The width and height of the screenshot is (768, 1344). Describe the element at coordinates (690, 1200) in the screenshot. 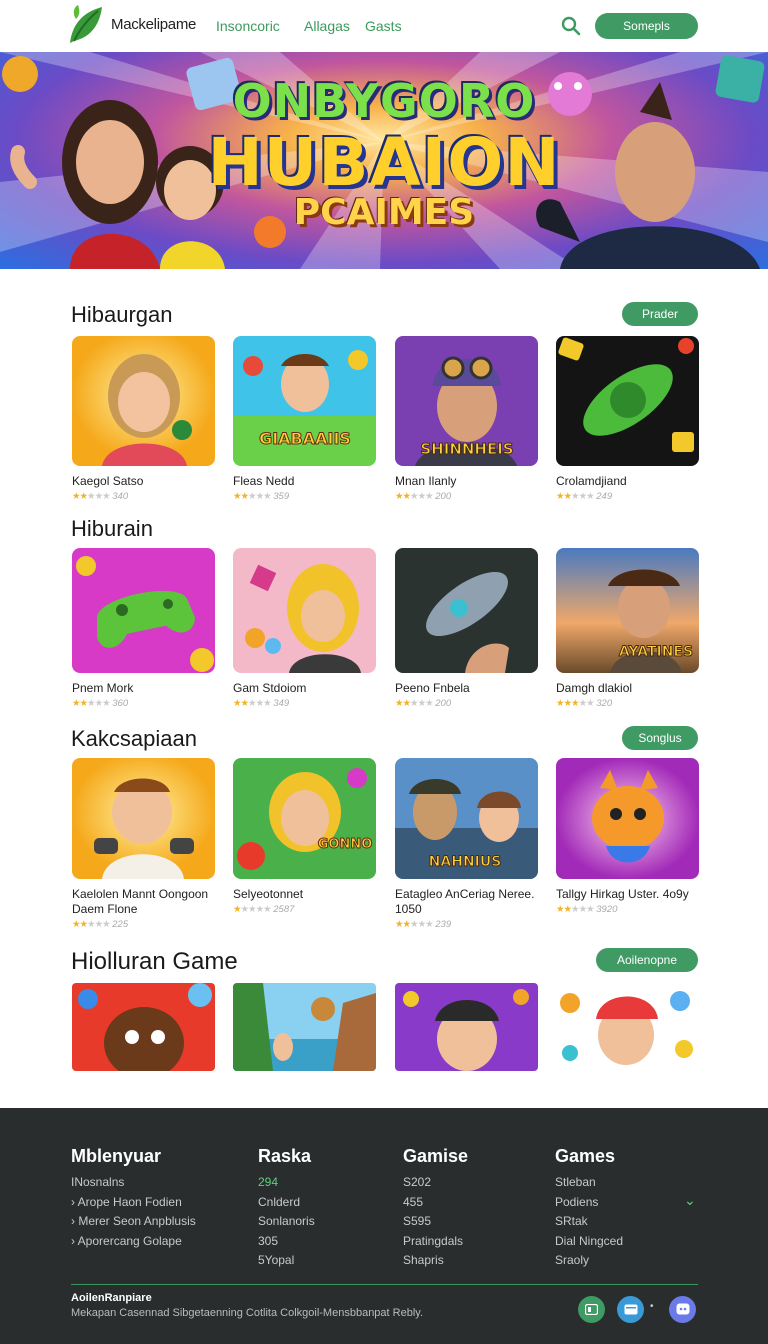

I see `chevron-down-icon: ⌄` at that location.